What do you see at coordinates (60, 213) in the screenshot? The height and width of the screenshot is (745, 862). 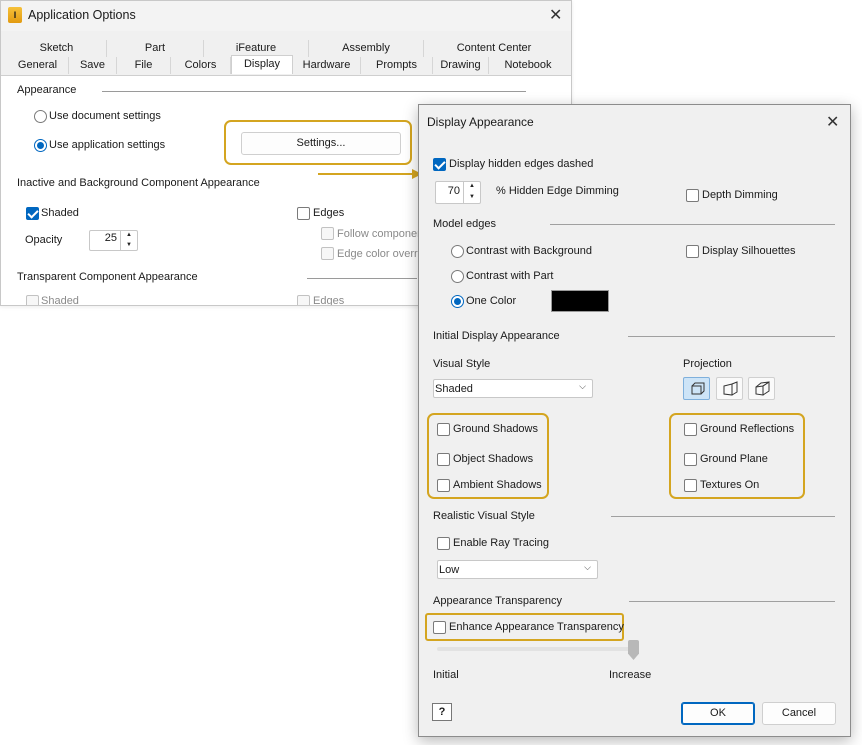 I see `inactive-shaded-label: Shaded` at bounding box center [60, 213].